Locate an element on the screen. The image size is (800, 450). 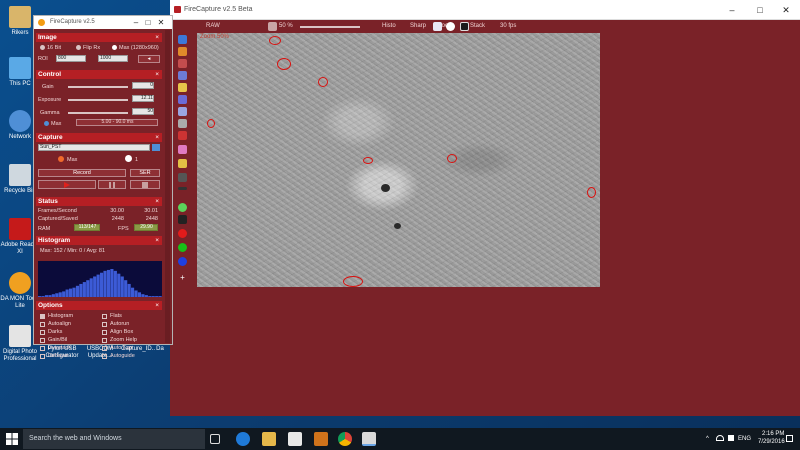
section-status-header: Status × is located at coordinates (99, 201).